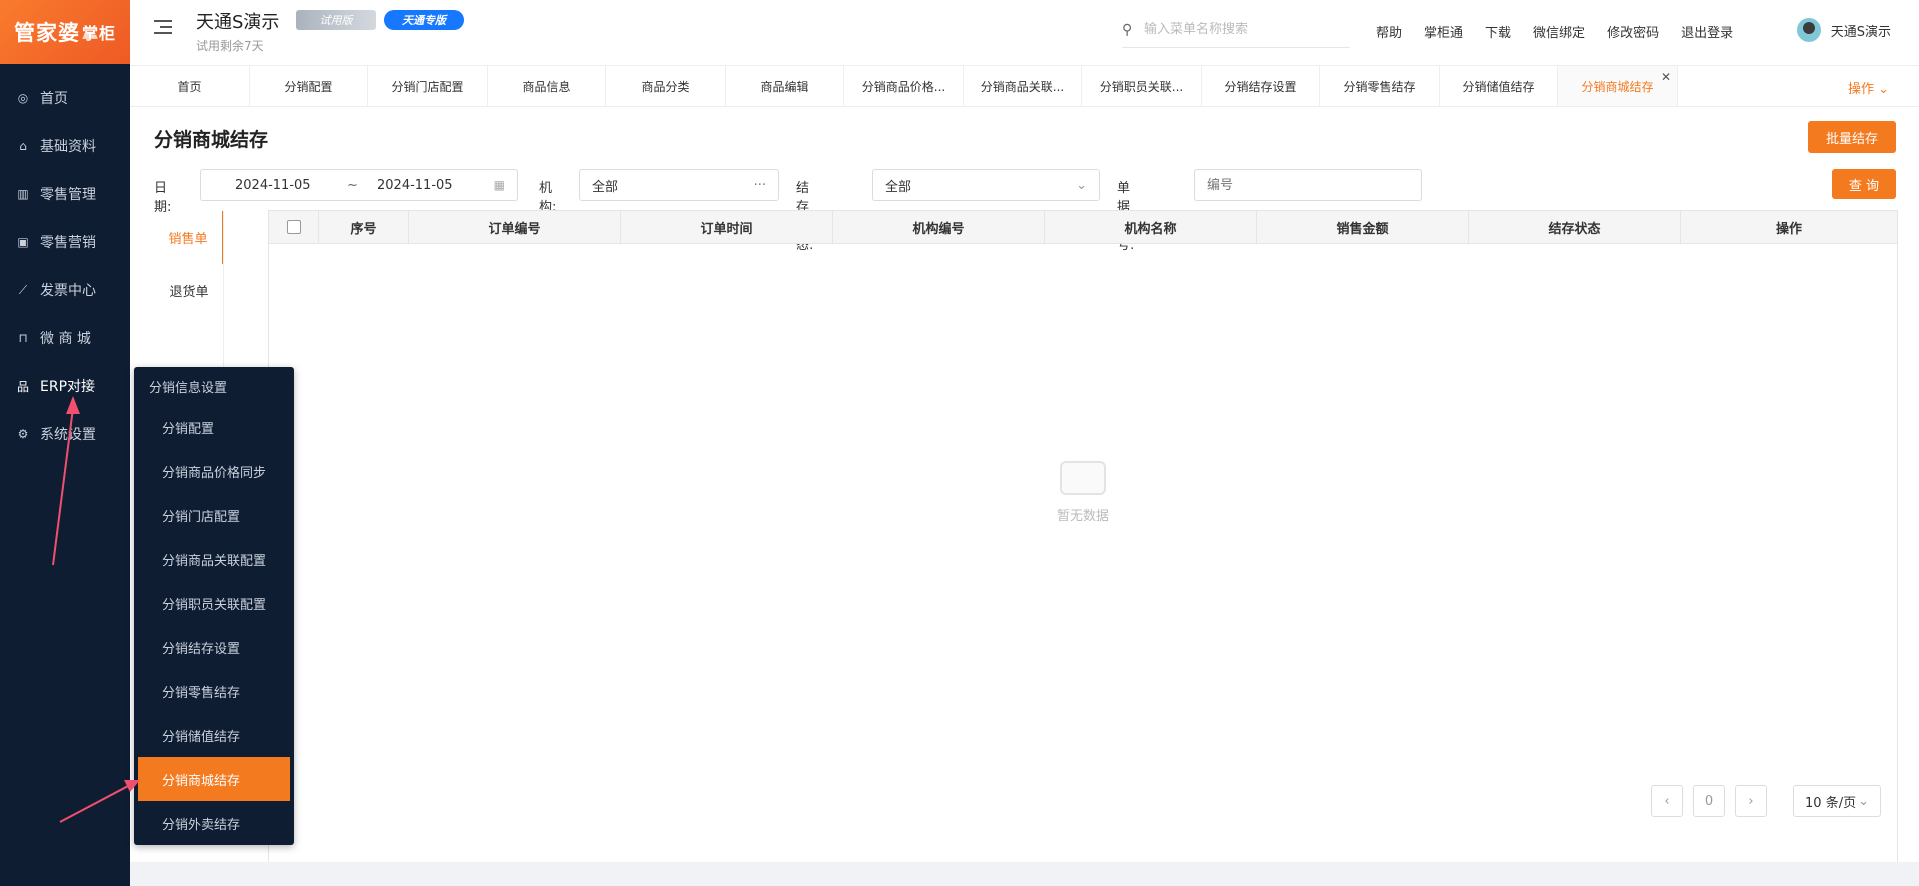  What do you see at coordinates (189, 290) in the screenshot?
I see `tab-return-order: 退货单` at bounding box center [189, 290].